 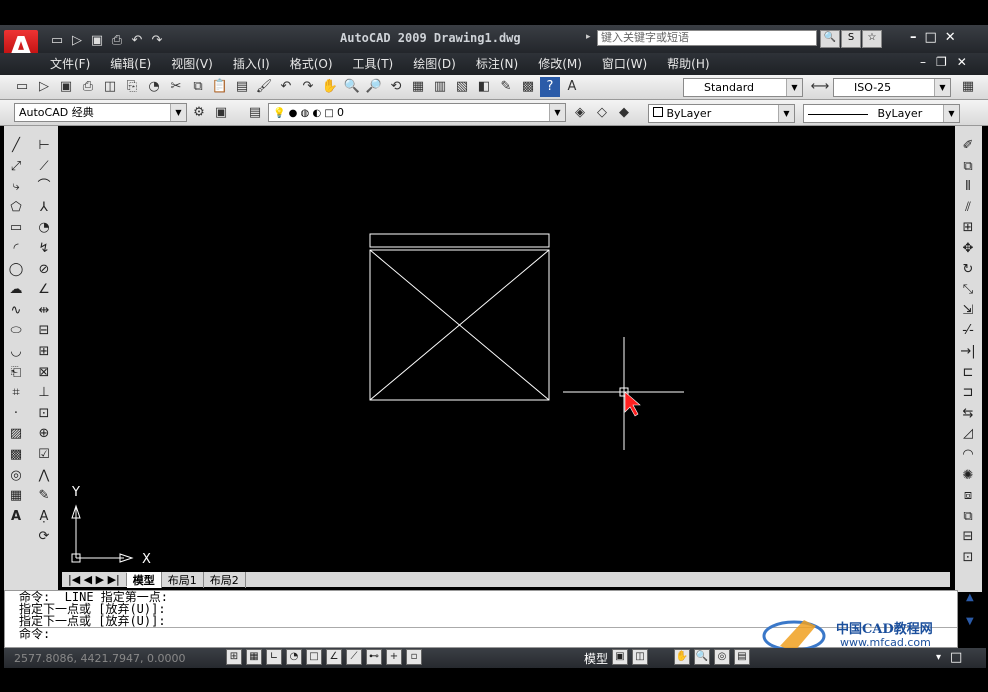 What do you see at coordinates (624, 113) in the screenshot?
I see `layer-states-icon: ◆` at bounding box center [624, 113].